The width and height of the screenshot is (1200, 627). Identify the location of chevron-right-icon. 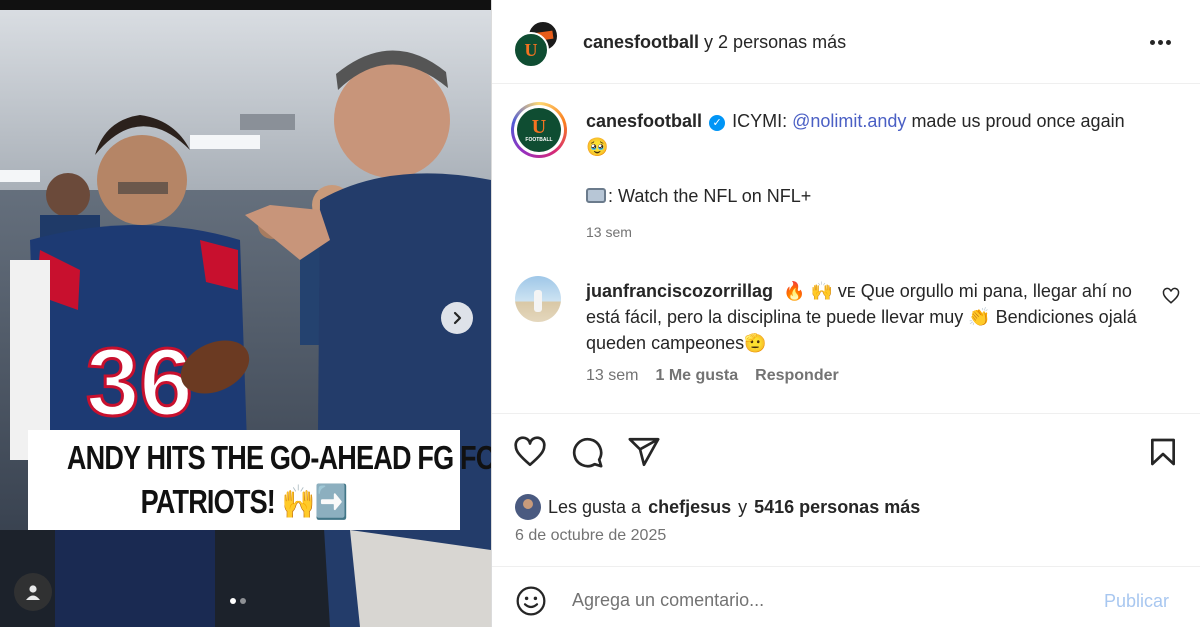
(457, 318).